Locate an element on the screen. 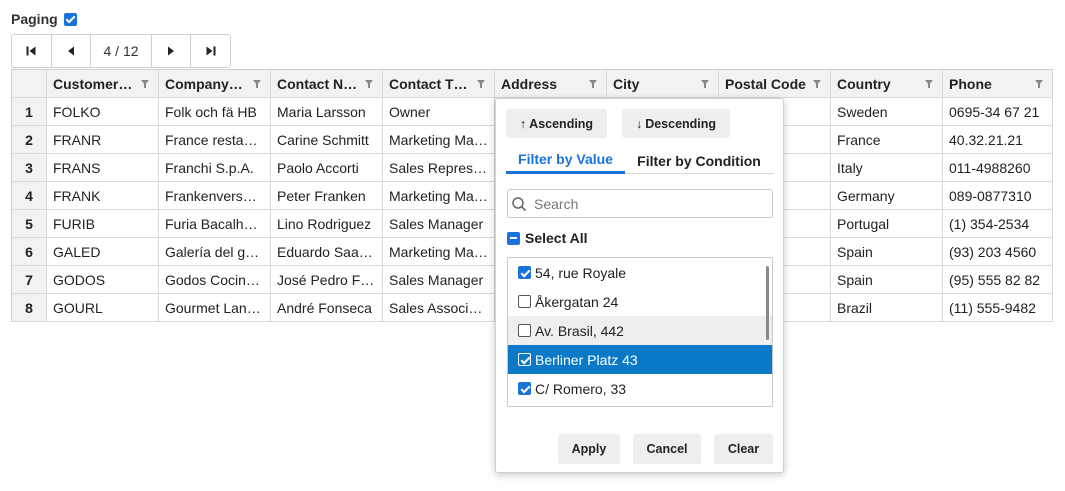 Image resolution: width=1065 pixels, height=491 pixels. item-label: Åkergatan 24 is located at coordinates (577, 301).